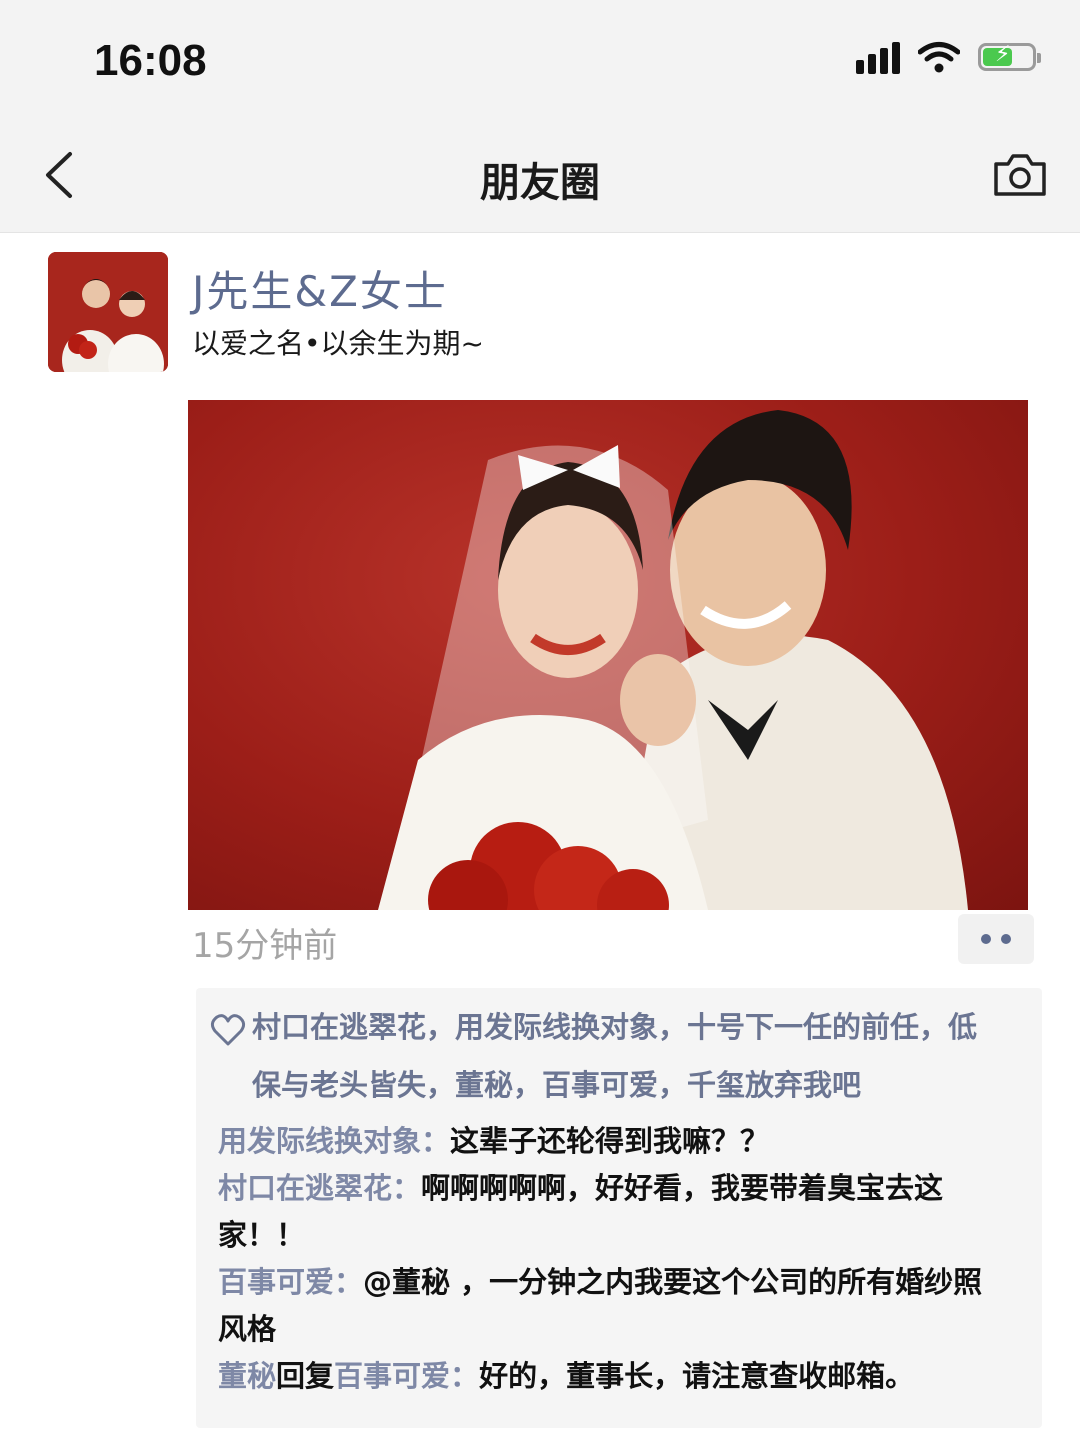 The image size is (1080, 1439). Describe the element at coordinates (276, 1282) in the screenshot. I see `comment-author: 百事可爱` at that location.